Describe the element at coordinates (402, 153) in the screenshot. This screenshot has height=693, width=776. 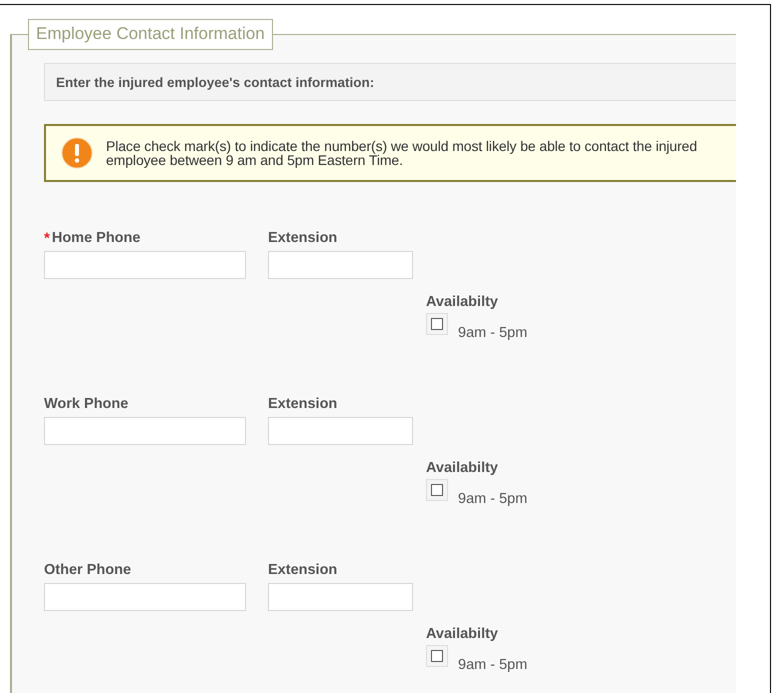
I see `notice-text: Place check mark(s) to indicate the number(s) we would most likely be able to contact the injured employee between 9 am and 5pm Eastern Time.` at that location.